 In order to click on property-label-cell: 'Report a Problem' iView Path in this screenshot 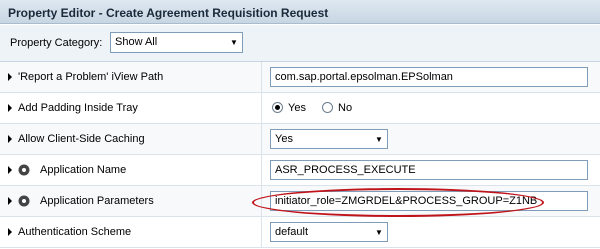, I will do `click(131, 77)`.